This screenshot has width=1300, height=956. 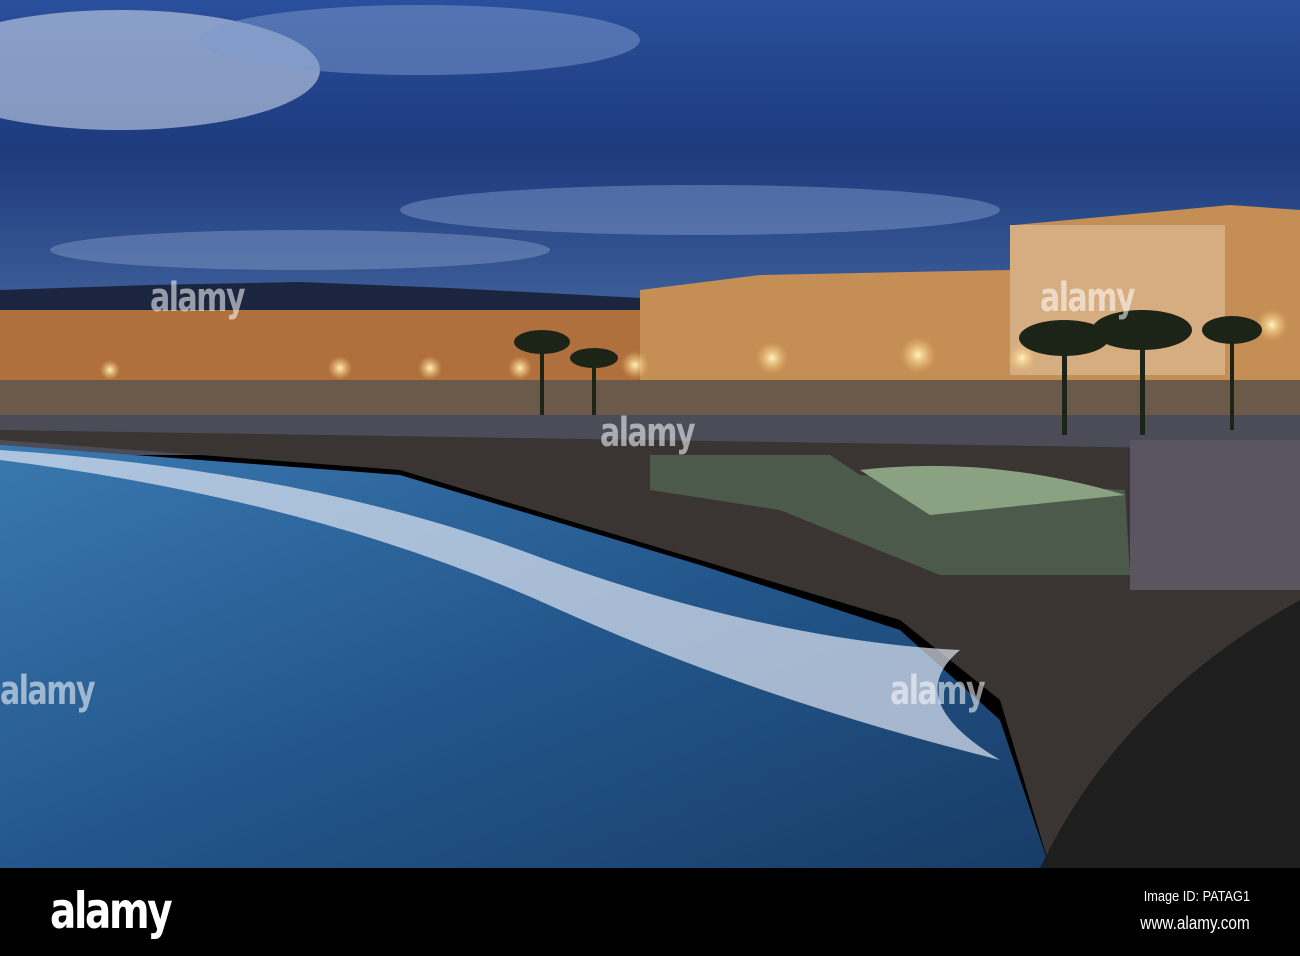 What do you see at coordinates (1195, 923) in the screenshot?
I see `website-link: www.alamy.com` at bounding box center [1195, 923].